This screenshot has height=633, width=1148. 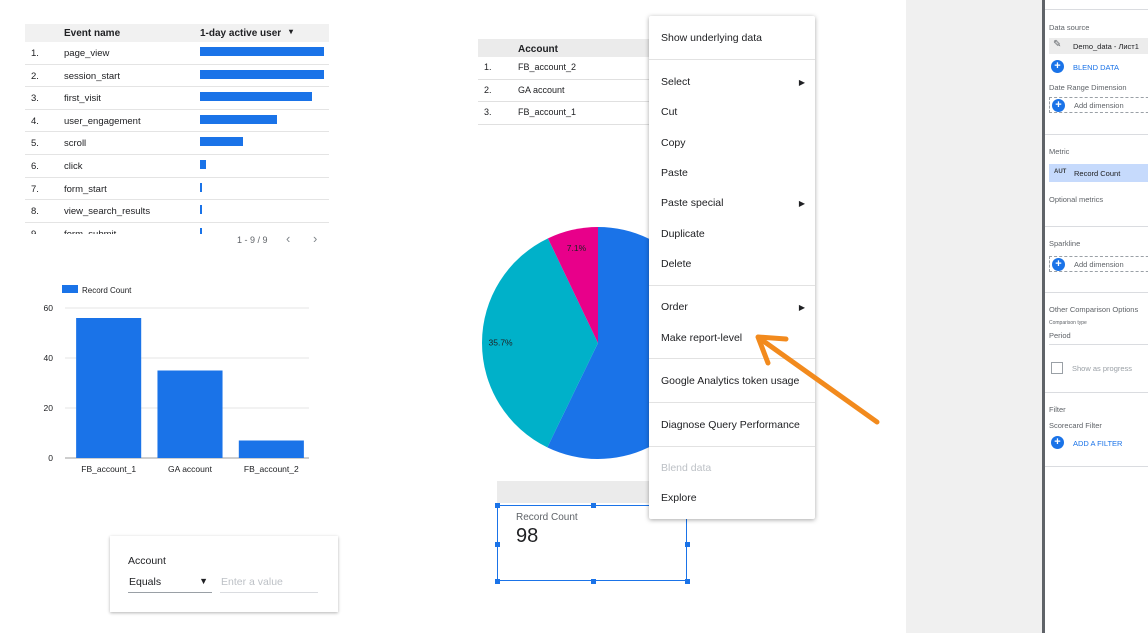 What do you see at coordinates (315, 238) in the screenshot?
I see `chevron-right-icon: ›` at bounding box center [315, 238].